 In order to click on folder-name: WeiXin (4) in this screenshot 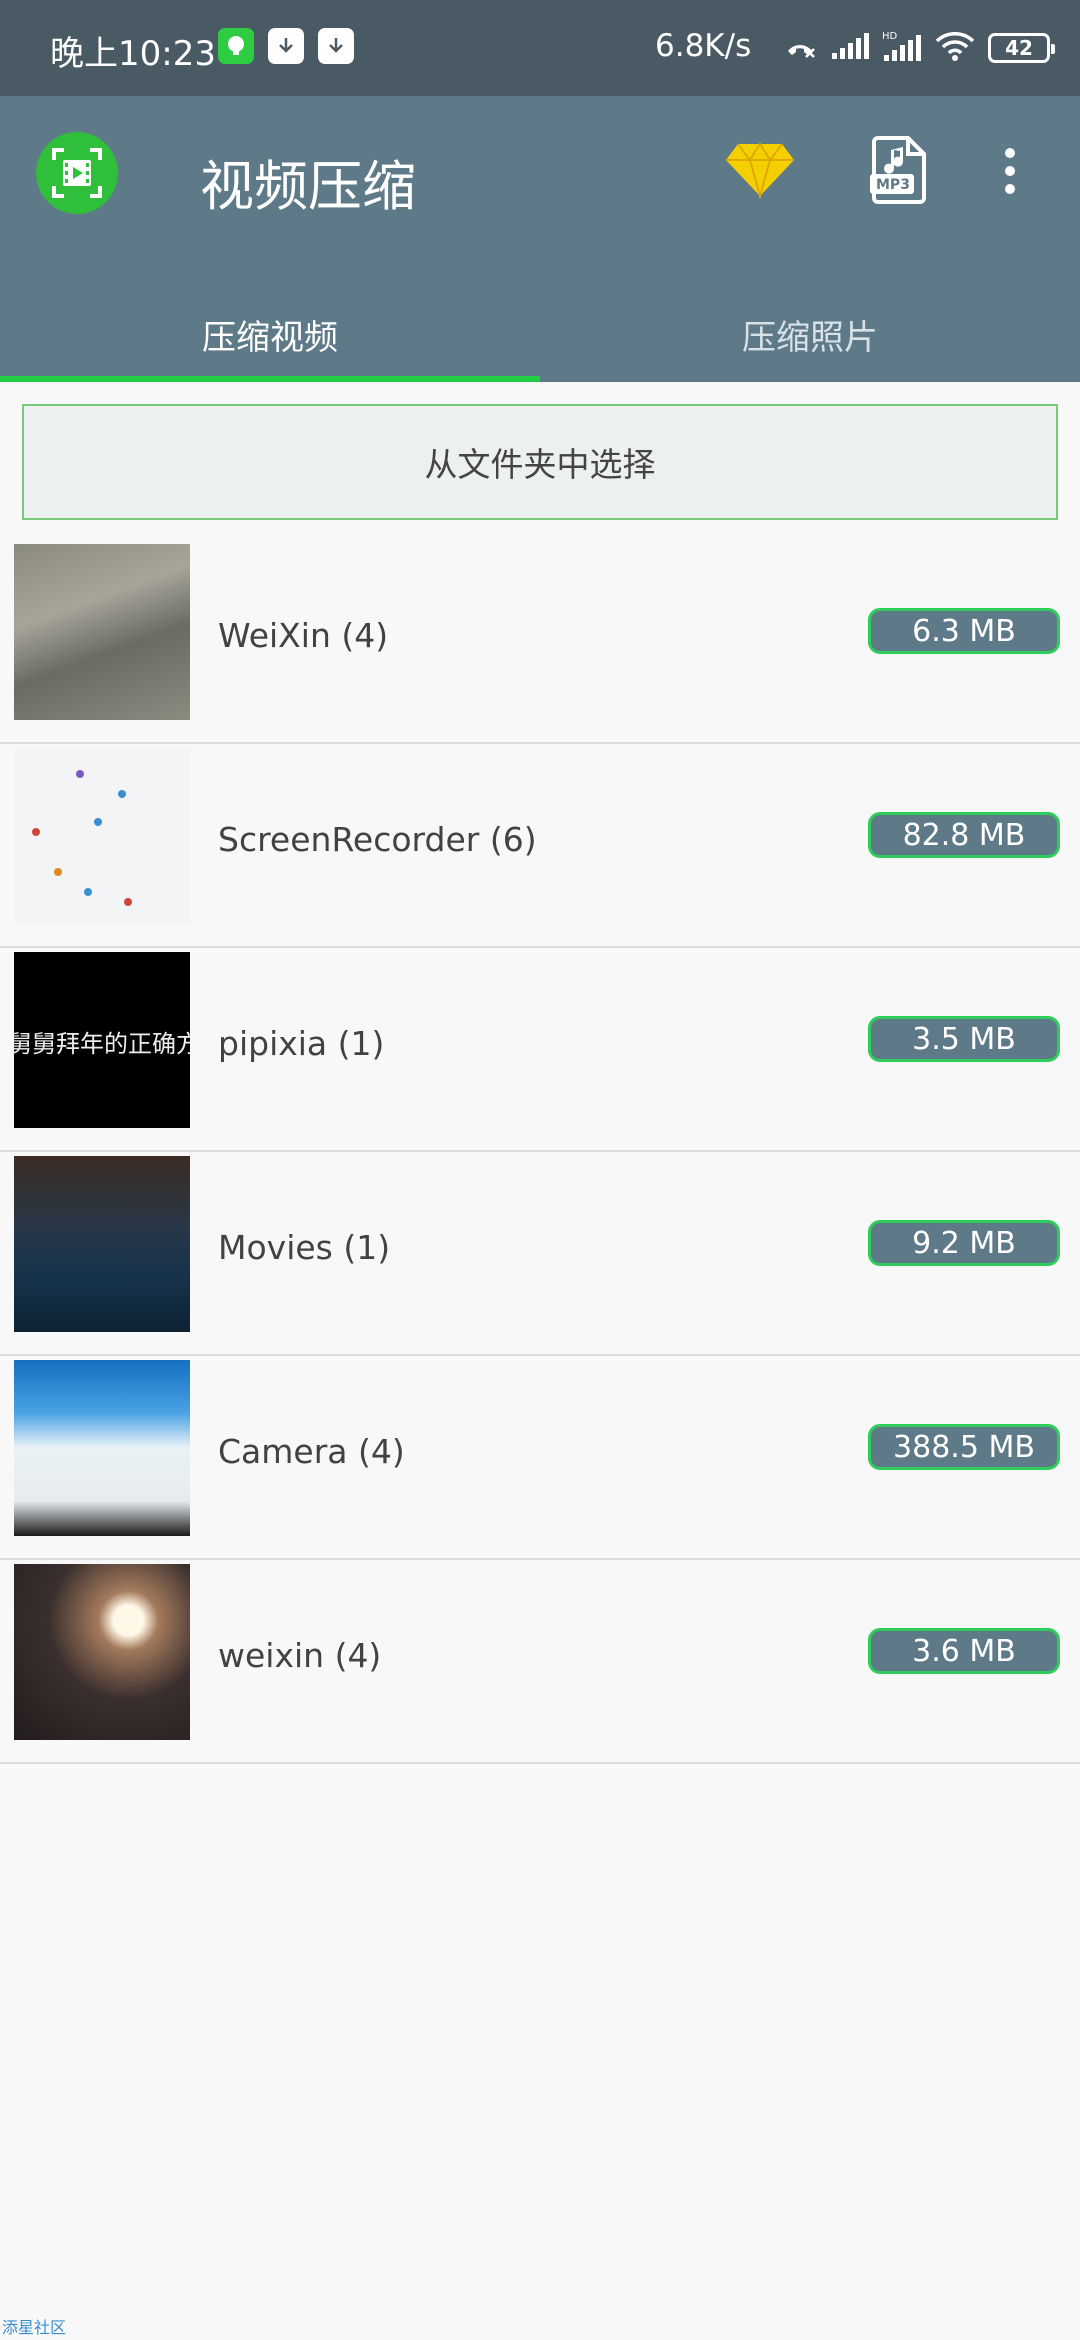, I will do `click(303, 635)`.